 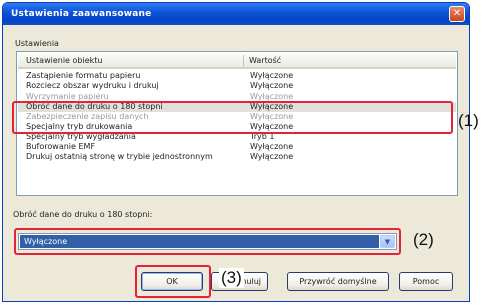 I want to click on list-item: Buforowanie EMF Wyłączone, so click(x=237, y=147).